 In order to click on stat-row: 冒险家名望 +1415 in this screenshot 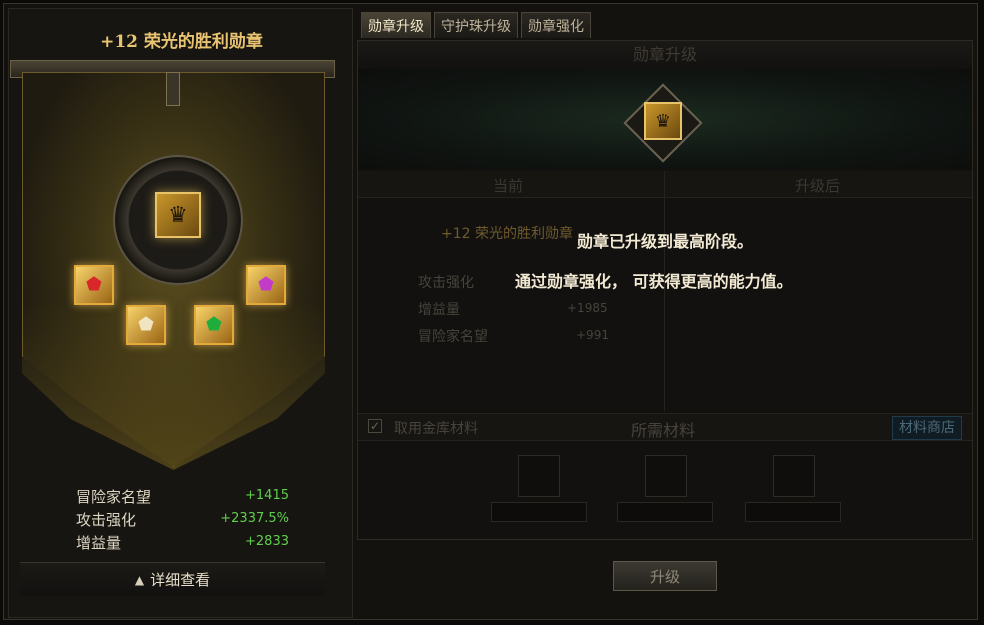, I will do `click(172, 497)`.